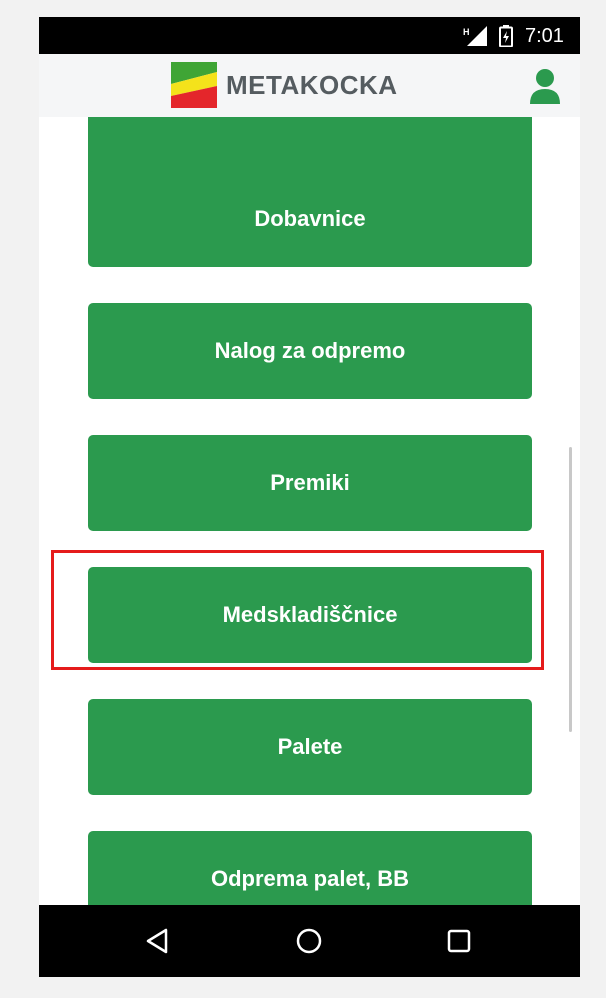 The image size is (606, 998). Describe the element at coordinates (466, 32) in the screenshot. I see `network-type-label: H` at that location.